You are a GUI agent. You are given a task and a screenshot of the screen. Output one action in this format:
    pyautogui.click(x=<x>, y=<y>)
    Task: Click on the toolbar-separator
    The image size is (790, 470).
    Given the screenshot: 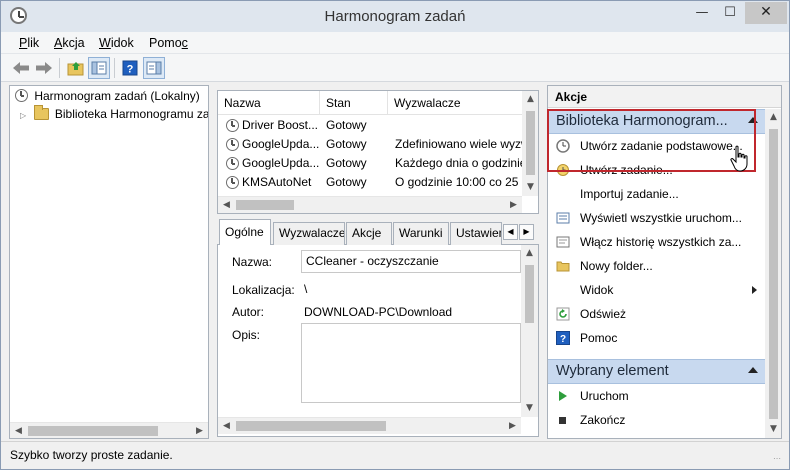 What is the action you would take?
    pyautogui.click(x=59, y=68)
    